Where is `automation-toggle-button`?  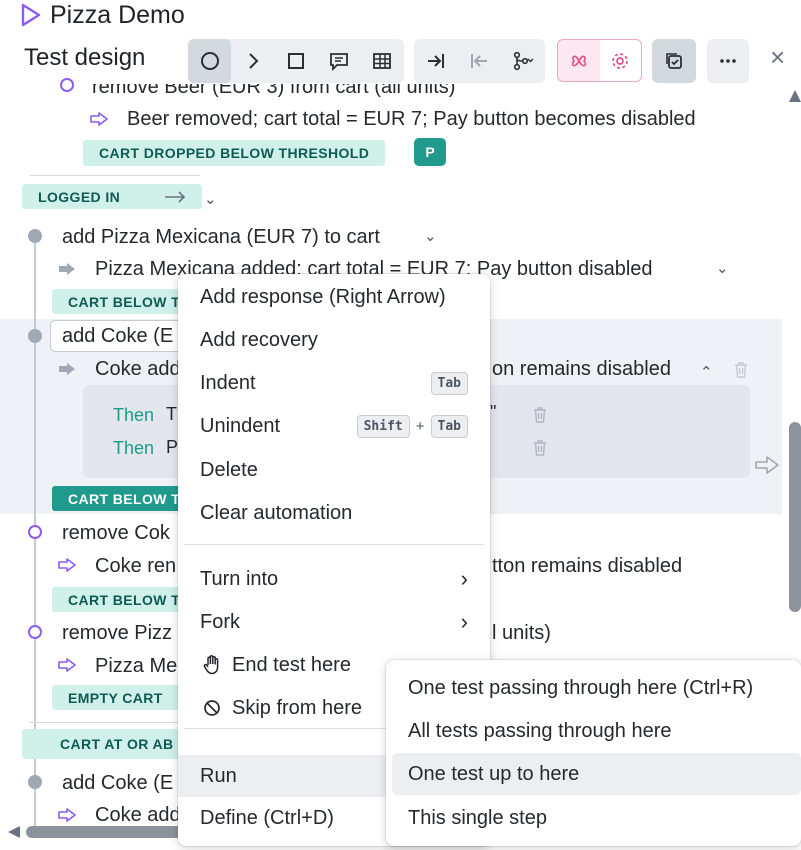 automation-toggle-button is located at coordinates (579, 60).